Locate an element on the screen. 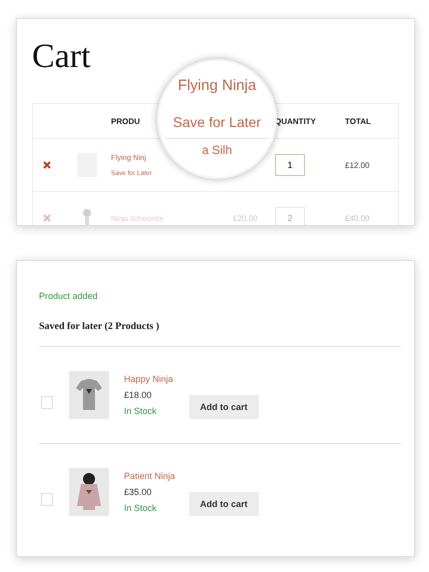 Image resolution: width=429 pixels, height=572 pixels. price-text: £18.00 is located at coordinates (138, 395).